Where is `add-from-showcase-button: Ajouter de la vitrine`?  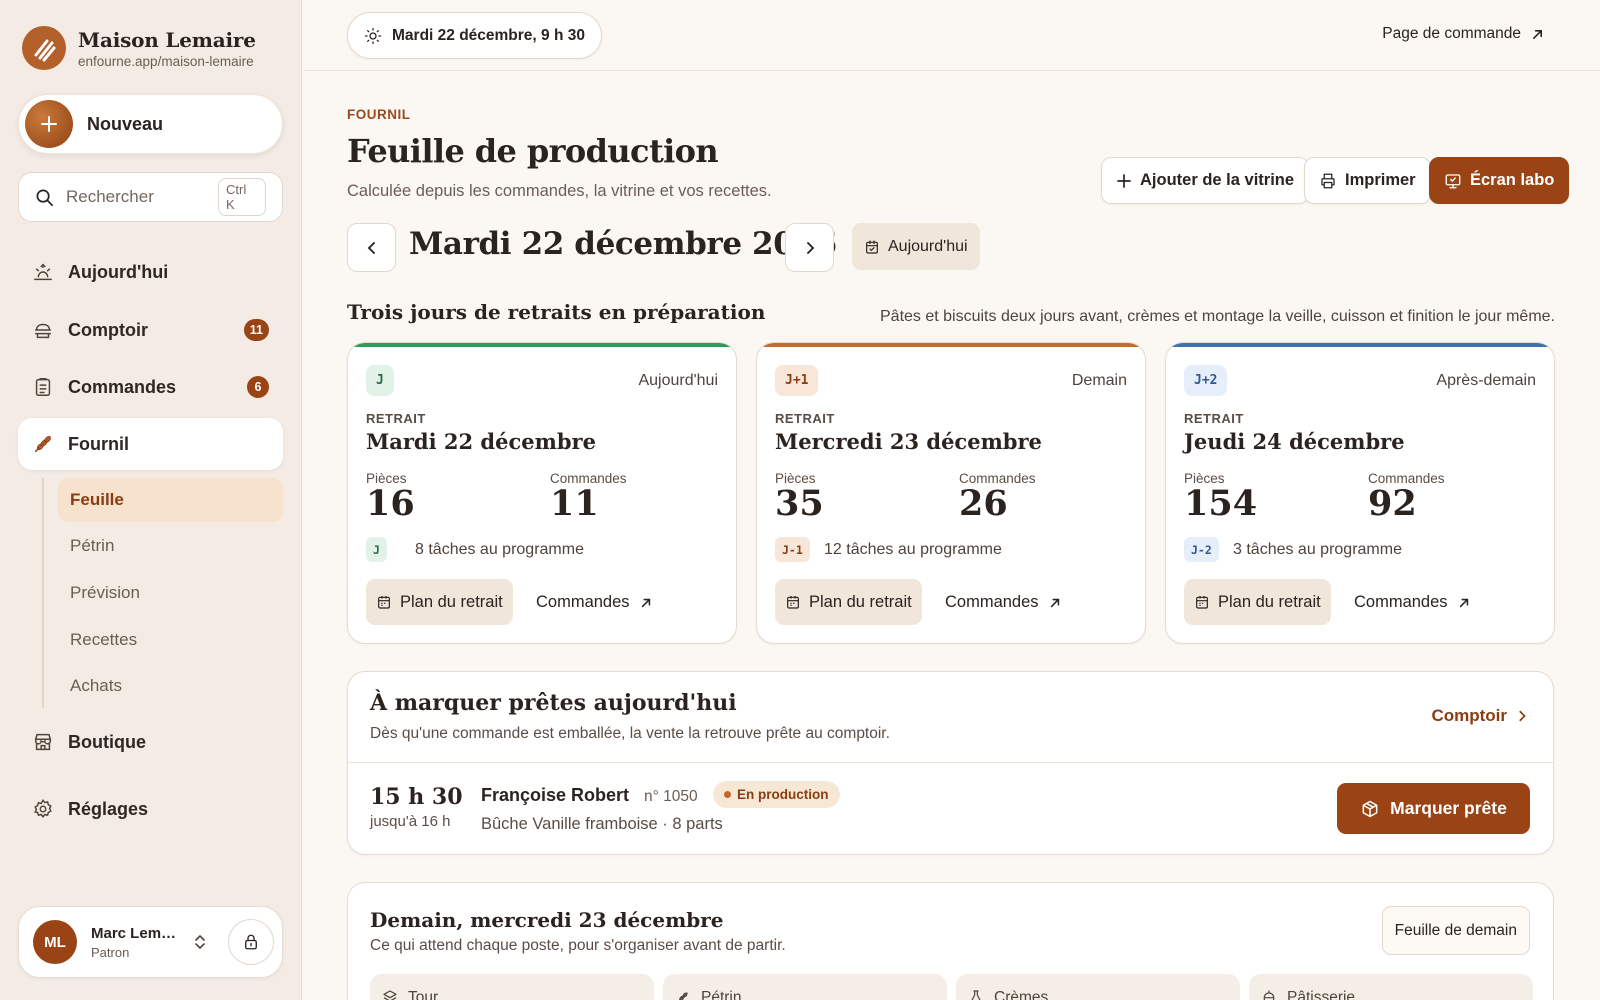
add-from-showcase-button: Ajouter de la vitrine is located at coordinates (1205, 180).